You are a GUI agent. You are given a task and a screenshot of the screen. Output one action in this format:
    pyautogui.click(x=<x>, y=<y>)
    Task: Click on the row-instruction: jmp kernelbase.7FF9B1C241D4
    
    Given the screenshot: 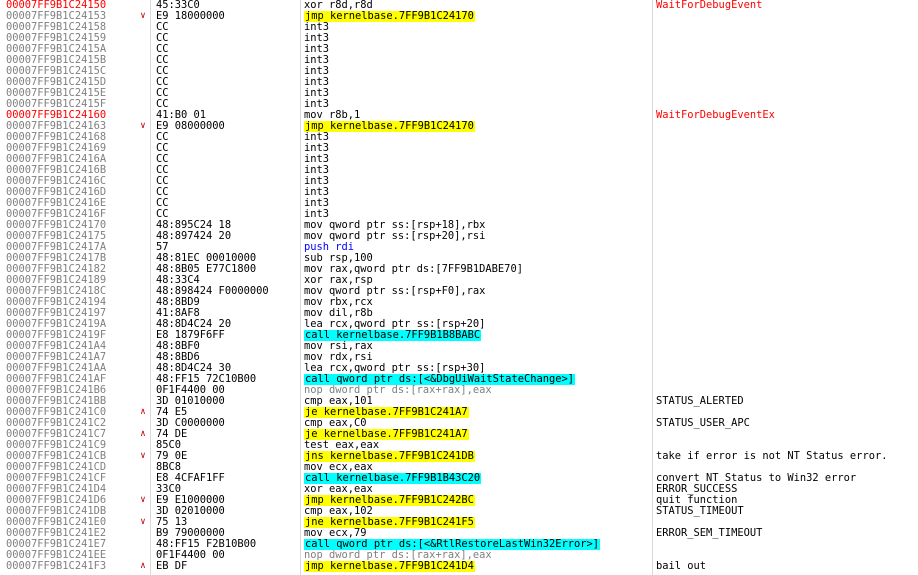 What is the action you would take?
    pyautogui.click(x=477, y=566)
    